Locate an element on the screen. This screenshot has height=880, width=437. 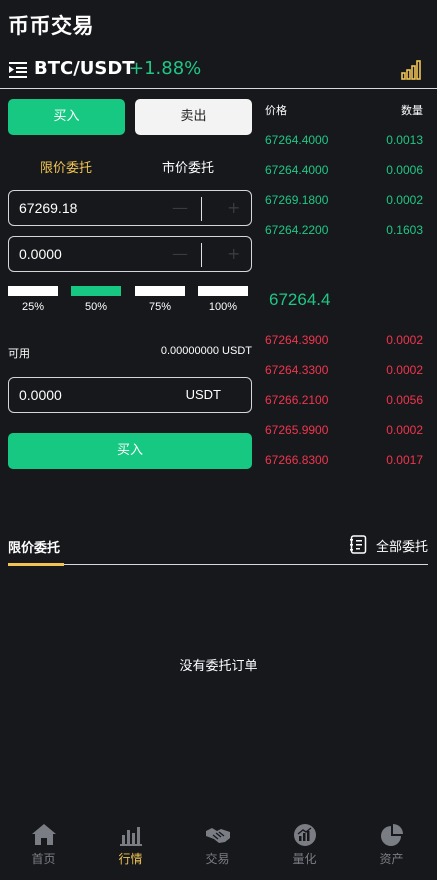
percent-100-button: 100% is located at coordinates (223, 299).